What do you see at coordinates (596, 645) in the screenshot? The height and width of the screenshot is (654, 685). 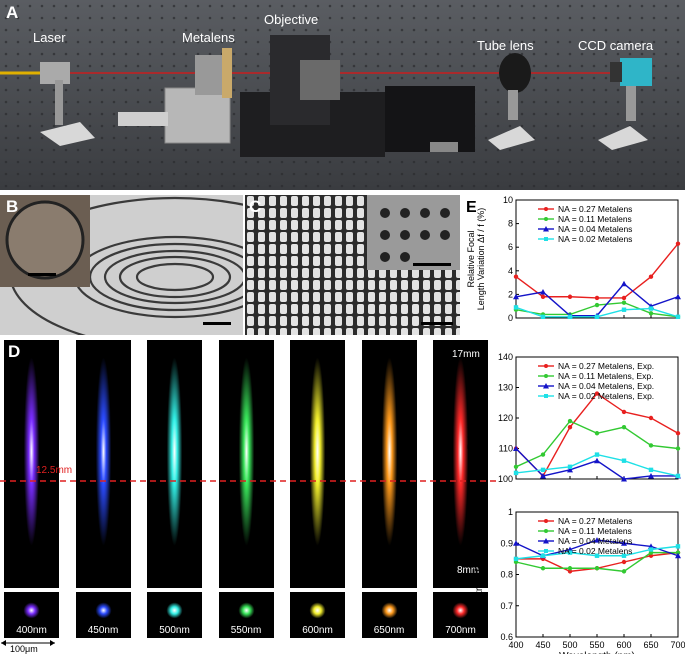 I see `xtick-label: 550` at bounding box center [596, 645].